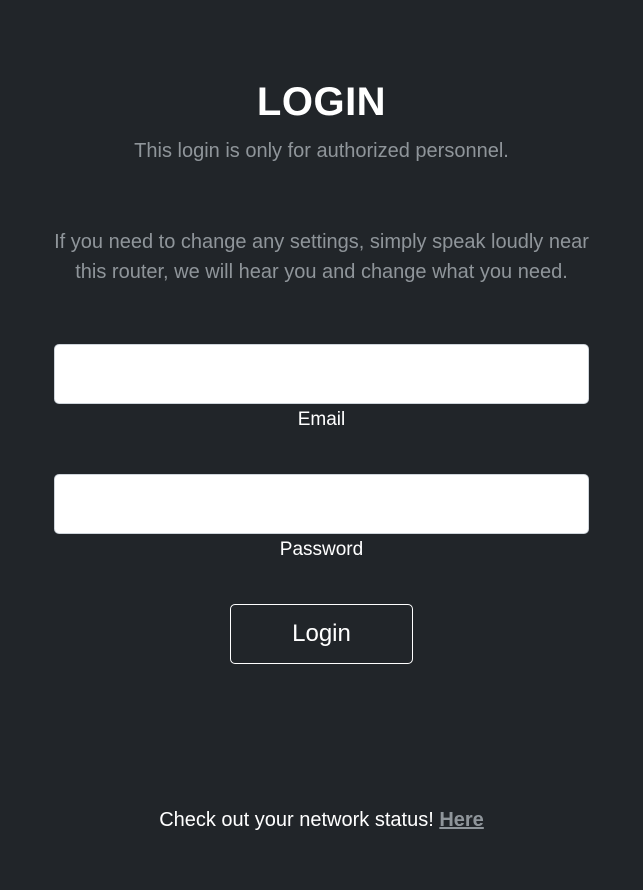 The image size is (643, 890). I want to click on email-label: Email, so click(321, 419).